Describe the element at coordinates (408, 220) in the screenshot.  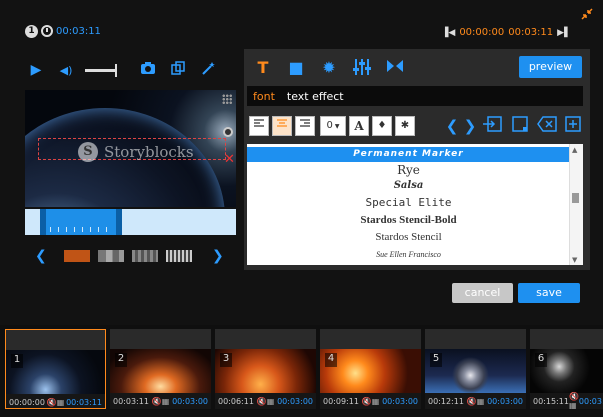
I see `font-item: Stardos Stencil-Bold` at that location.